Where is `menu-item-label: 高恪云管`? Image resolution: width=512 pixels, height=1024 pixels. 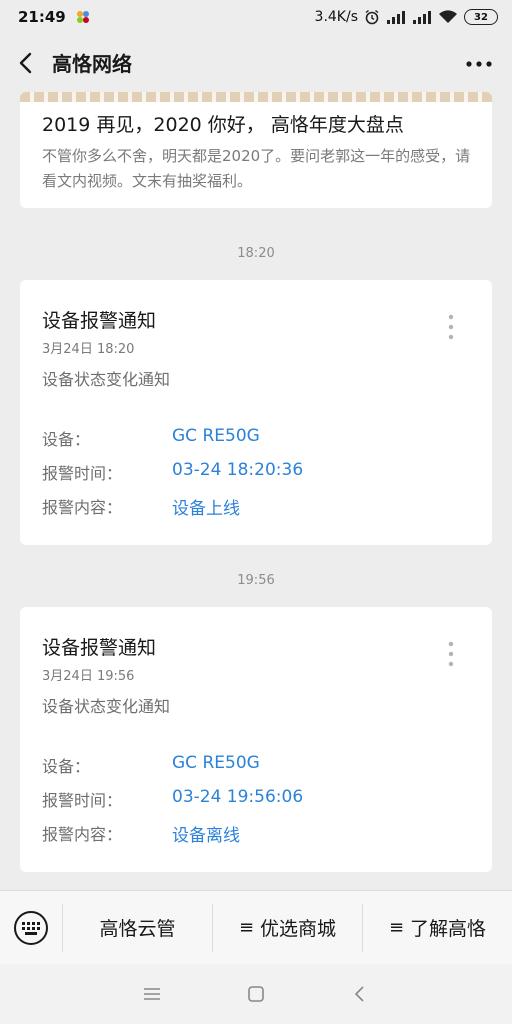
menu-item-label: 高恪云管 is located at coordinates (137, 929).